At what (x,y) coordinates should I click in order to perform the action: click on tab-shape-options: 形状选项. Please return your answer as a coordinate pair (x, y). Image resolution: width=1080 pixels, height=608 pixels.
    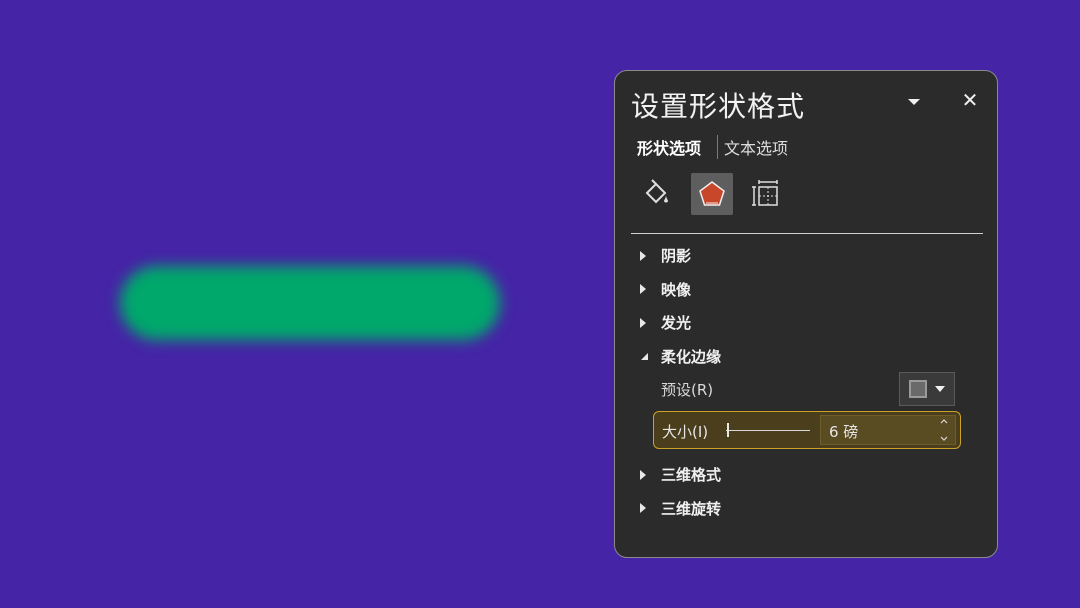
    Looking at the image, I should click on (669, 147).